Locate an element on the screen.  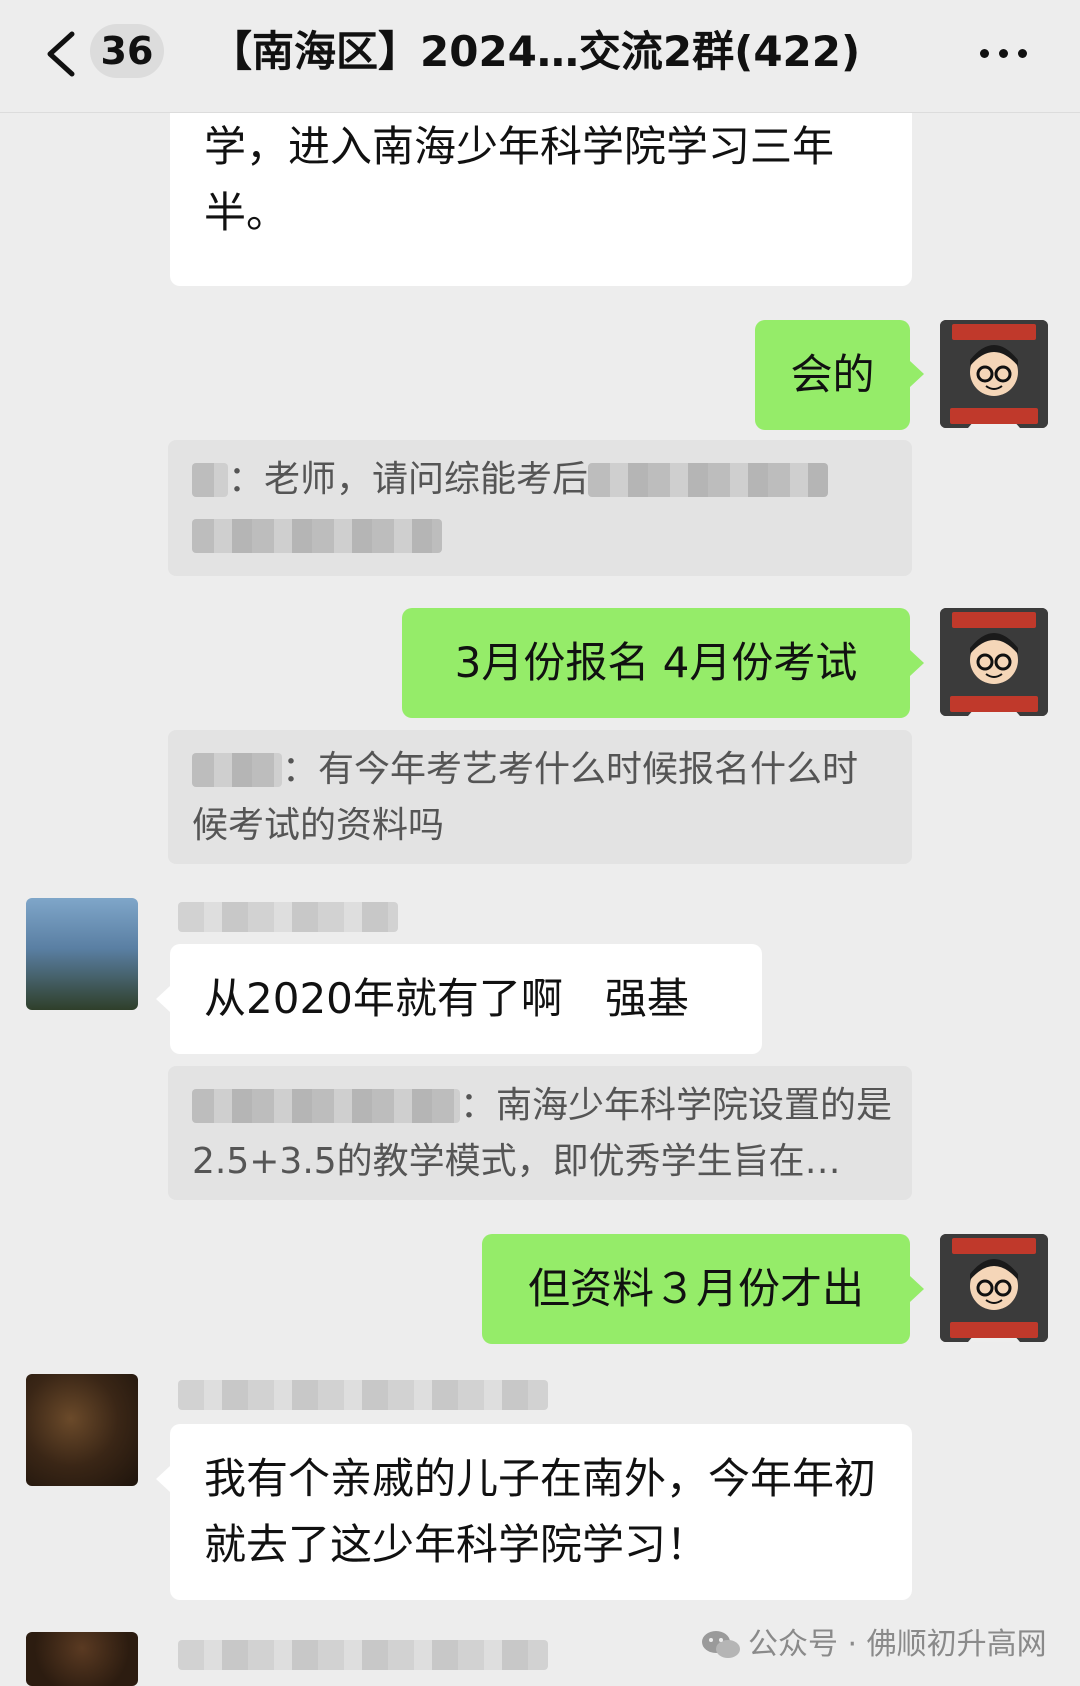
message-bubble: 我有个亲戚的儿子在南外，今年年初就去了这少年科学院学习！ is located at coordinates (541, 1512).